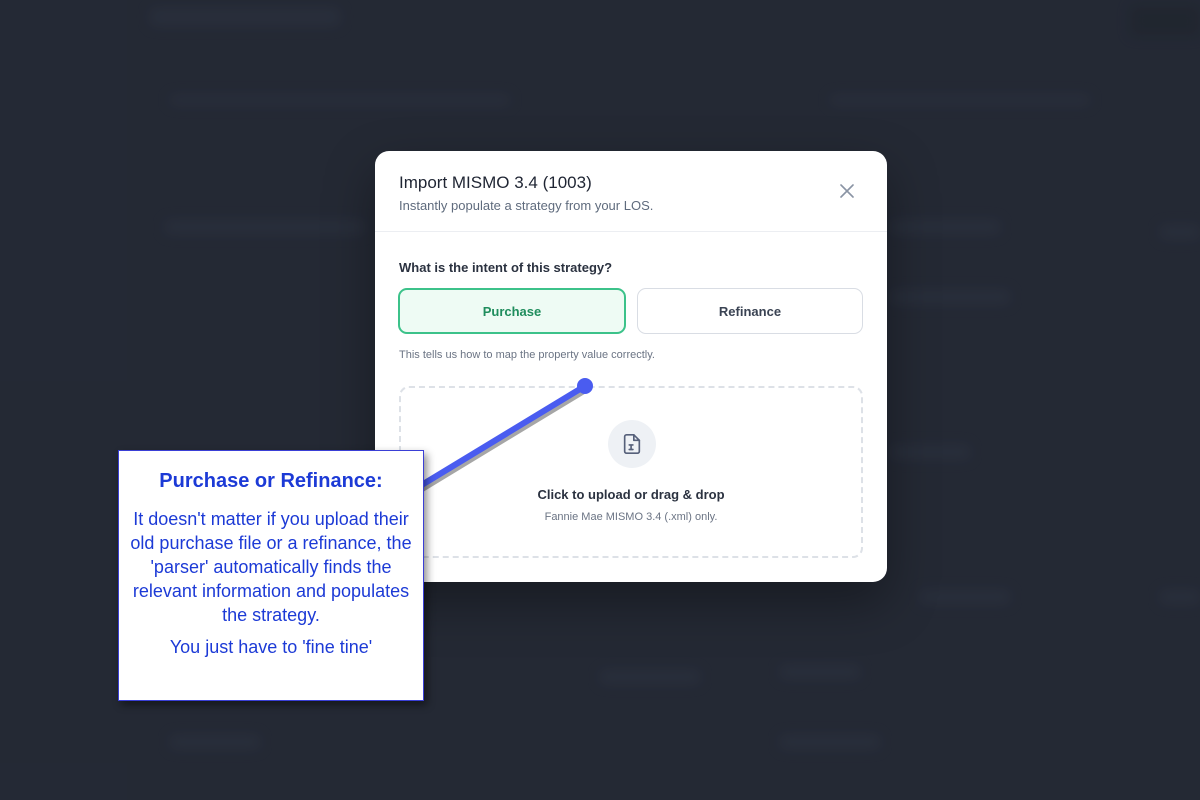 Image resolution: width=1200 pixels, height=800 pixels. Describe the element at coordinates (506, 267) in the screenshot. I see `intent-question: What is the intent of this strategy?` at that location.